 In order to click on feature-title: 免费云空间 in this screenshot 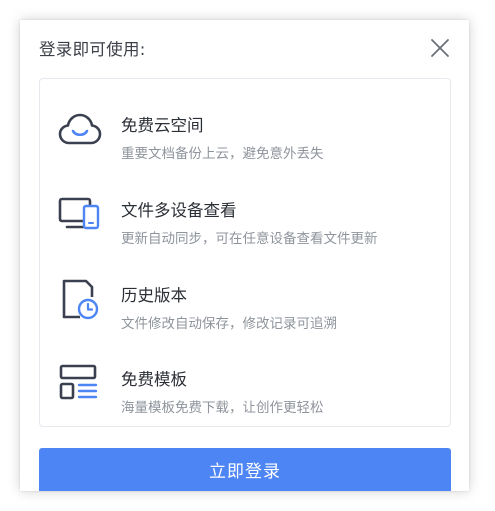, I will do `click(162, 125)`.